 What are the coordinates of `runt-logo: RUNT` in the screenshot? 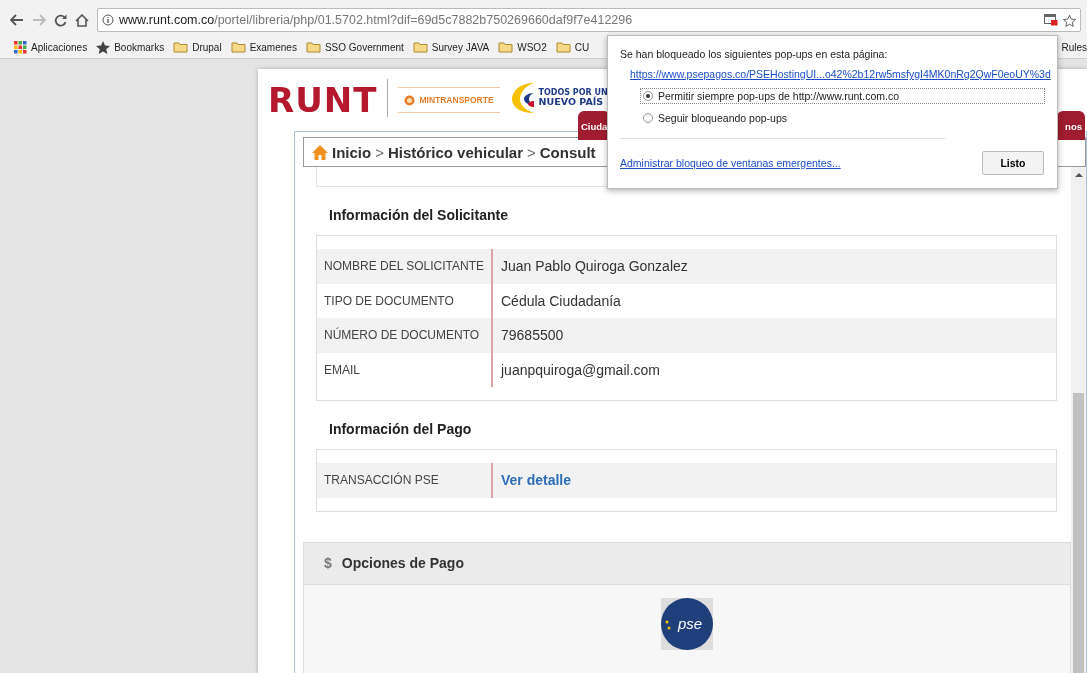 It's located at (323, 98).